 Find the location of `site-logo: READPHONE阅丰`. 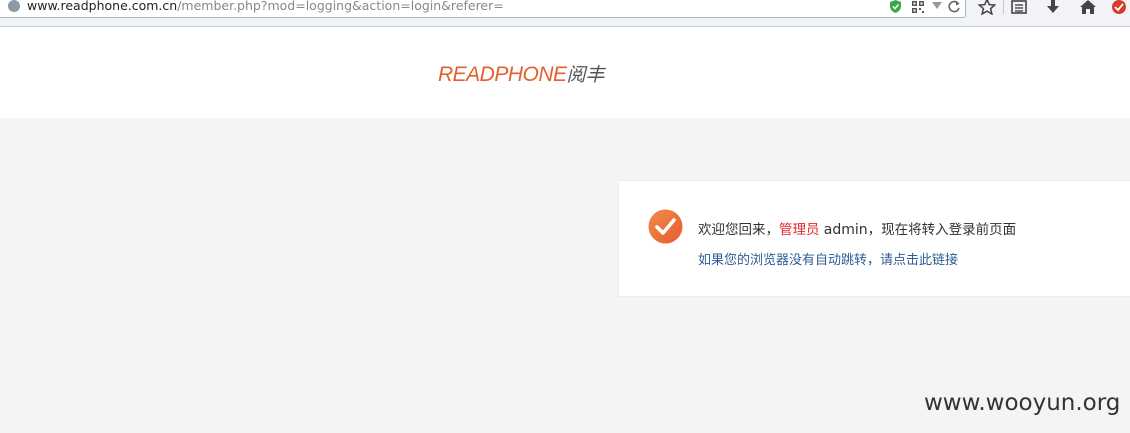

site-logo: READPHONE阅丰 is located at coordinates (521, 73).